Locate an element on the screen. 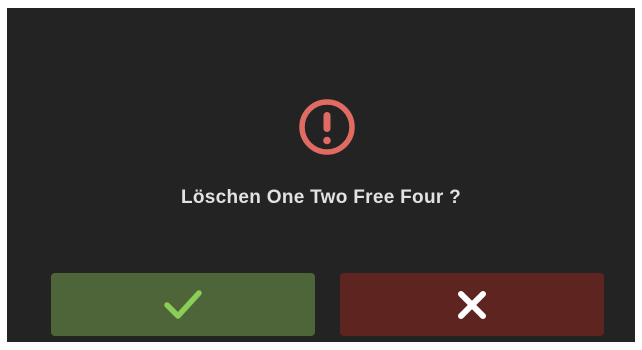  warning-dot is located at coordinates (327, 140).